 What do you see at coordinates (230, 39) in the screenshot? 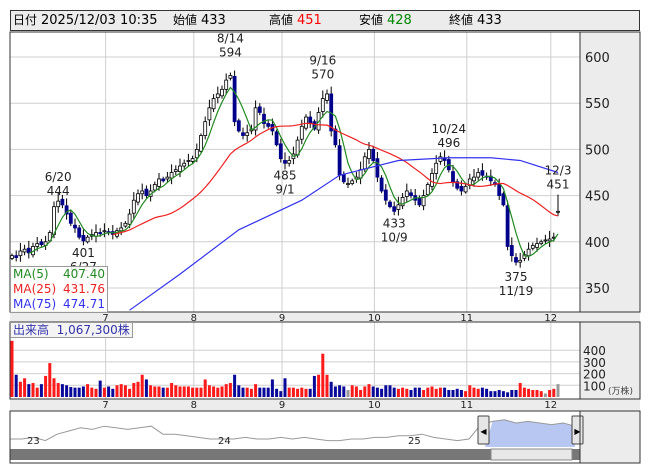
I see `annotation-date: 8/14` at bounding box center [230, 39].